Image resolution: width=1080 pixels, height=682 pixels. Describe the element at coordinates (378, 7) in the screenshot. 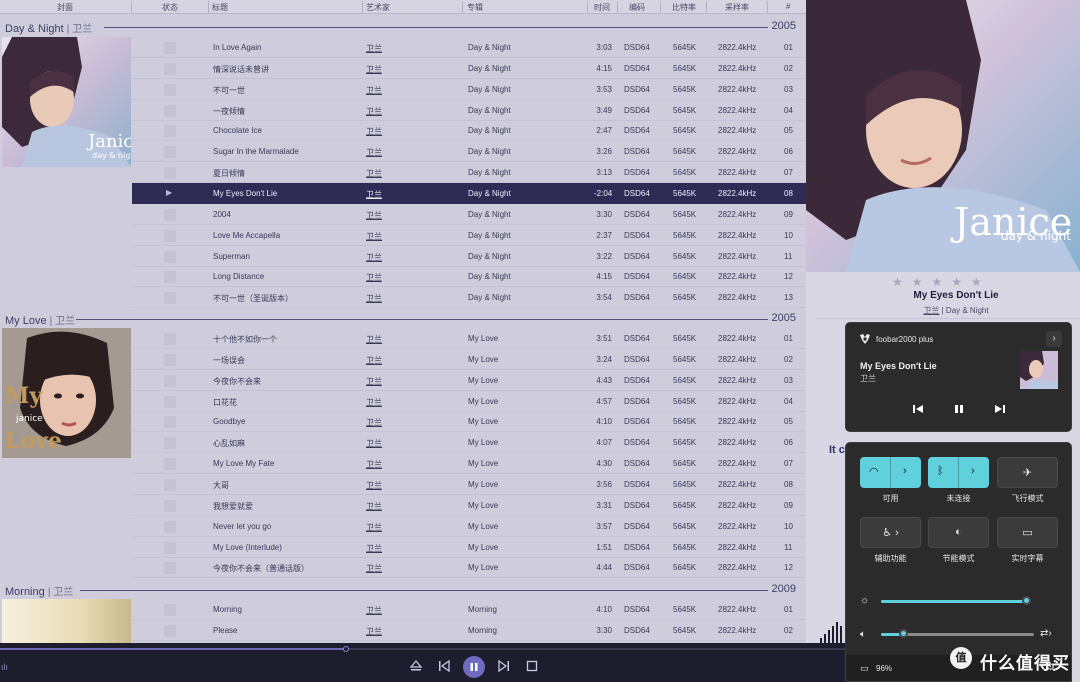

I see `column-artist: 艺术家` at that location.